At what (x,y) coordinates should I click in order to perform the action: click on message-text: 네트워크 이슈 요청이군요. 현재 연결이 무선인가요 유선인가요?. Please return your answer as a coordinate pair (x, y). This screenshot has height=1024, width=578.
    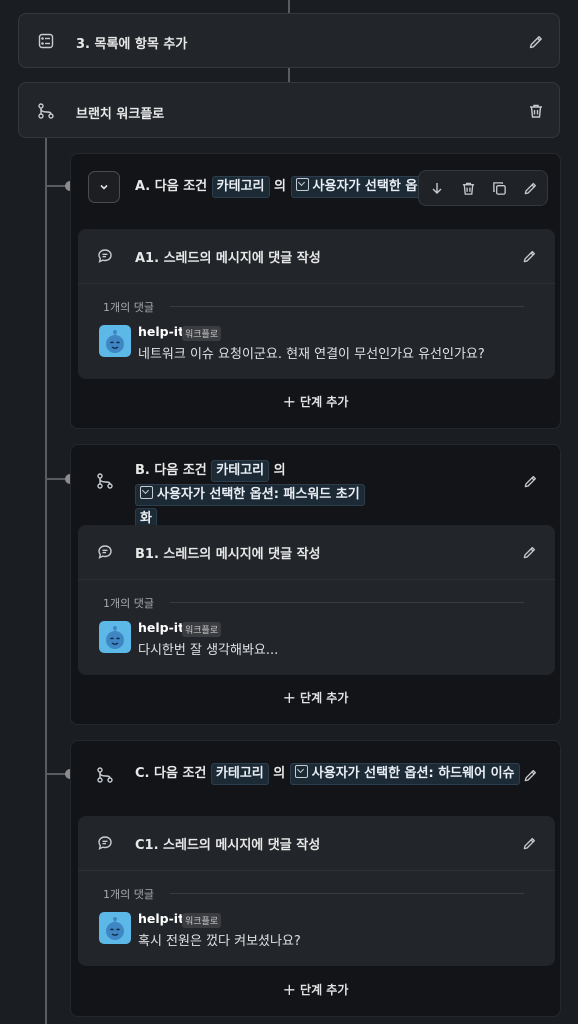
    Looking at the image, I should click on (311, 354).